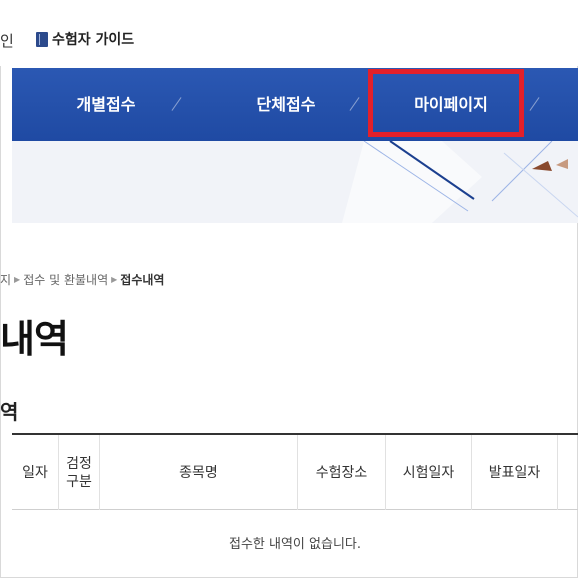 Image resolution: width=578 pixels, height=578 pixels. Describe the element at coordinates (5, 279) in the screenshot. I see `breadcrumb-item-mypage: 지` at that location.